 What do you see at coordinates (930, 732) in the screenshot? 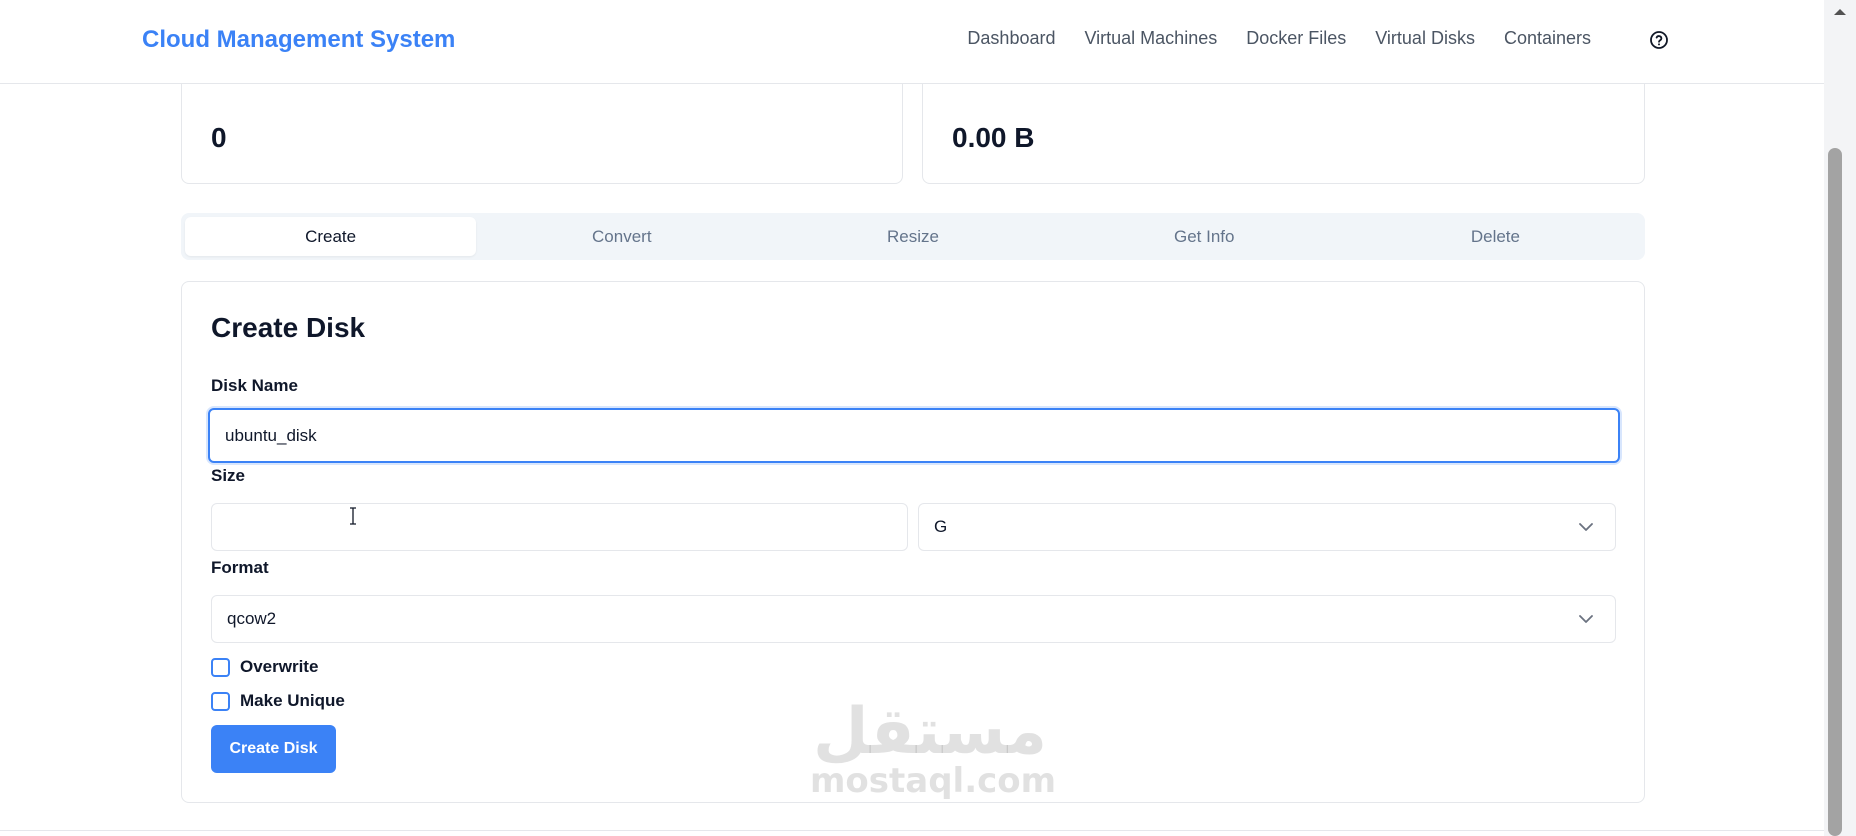
I see `watermark-arabic: مستقل` at bounding box center [930, 732].